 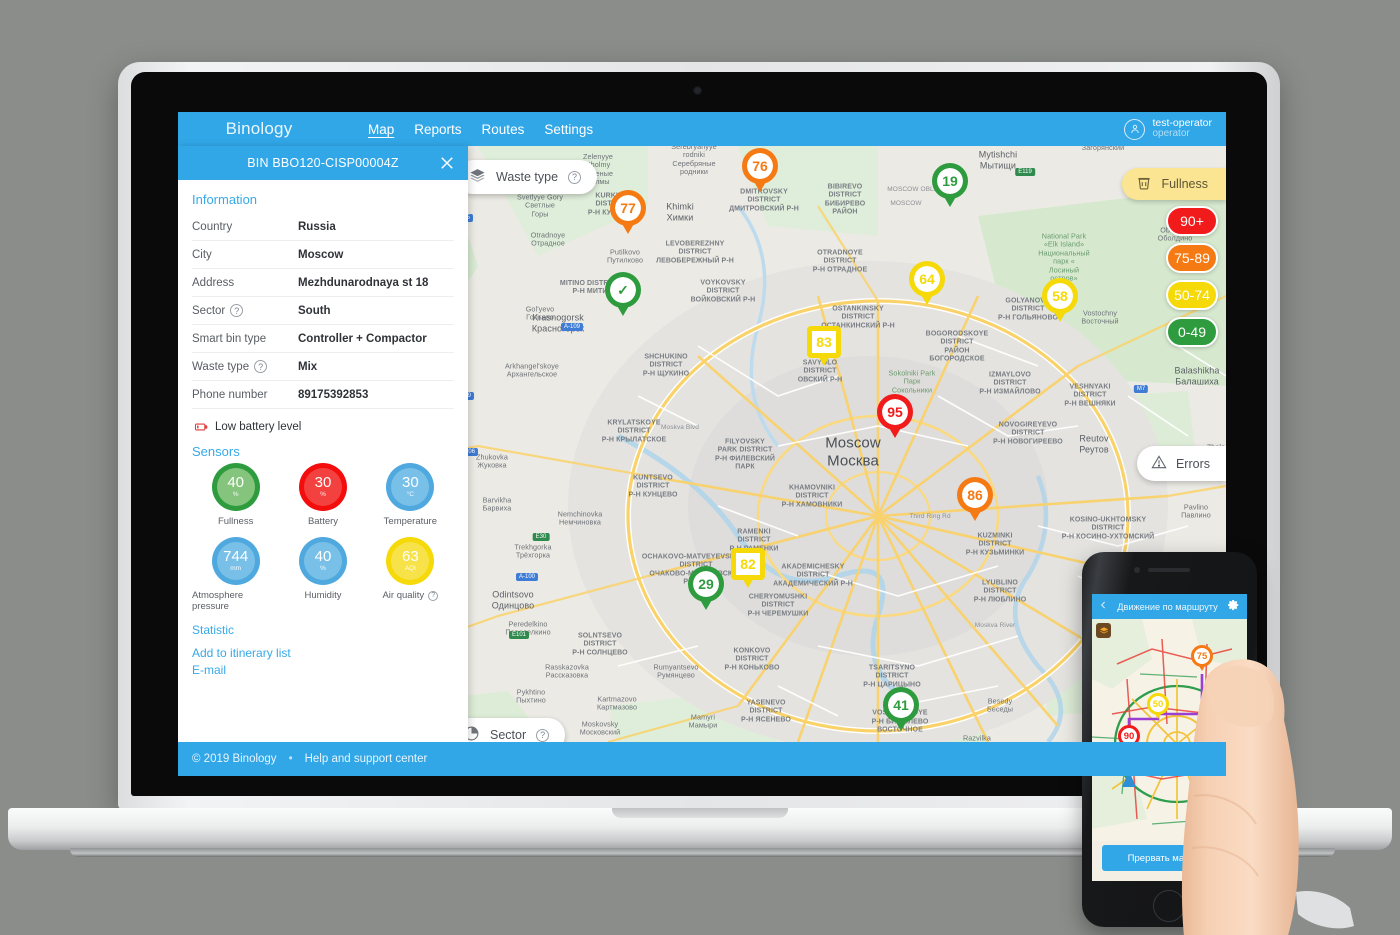 I want to click on gauge-value: 40, so click(x=323, y=557).